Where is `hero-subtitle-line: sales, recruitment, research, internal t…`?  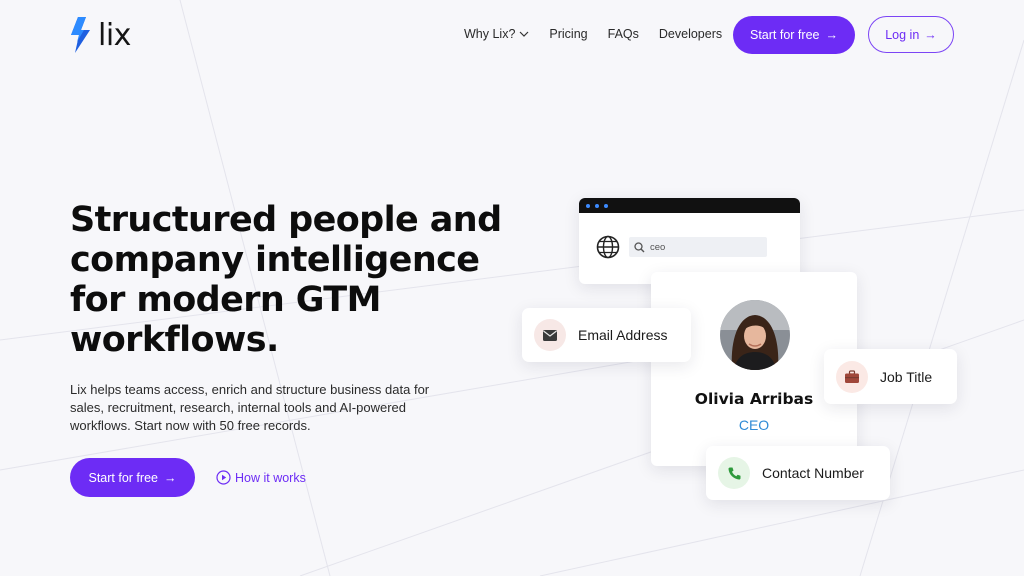 hero-subtitle-line: sales, recruitment, research, internal t… is located at coordinates (238, 407).